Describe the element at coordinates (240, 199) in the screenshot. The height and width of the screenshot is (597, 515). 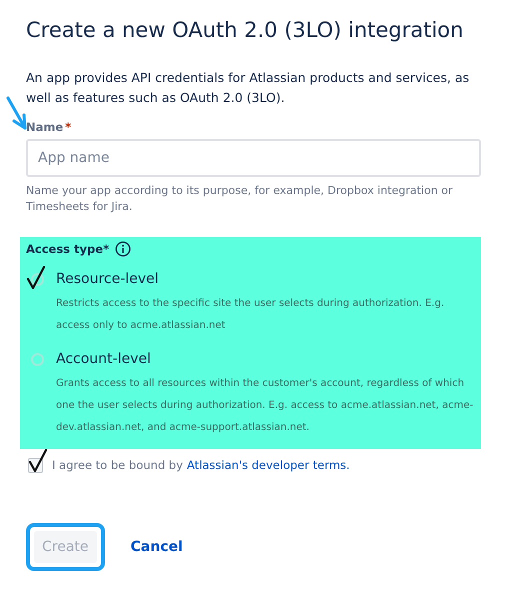
I see `help-text: Name your app according to its purpose, for example, Dropbox integration or Timesheets for Jira.` at that location.